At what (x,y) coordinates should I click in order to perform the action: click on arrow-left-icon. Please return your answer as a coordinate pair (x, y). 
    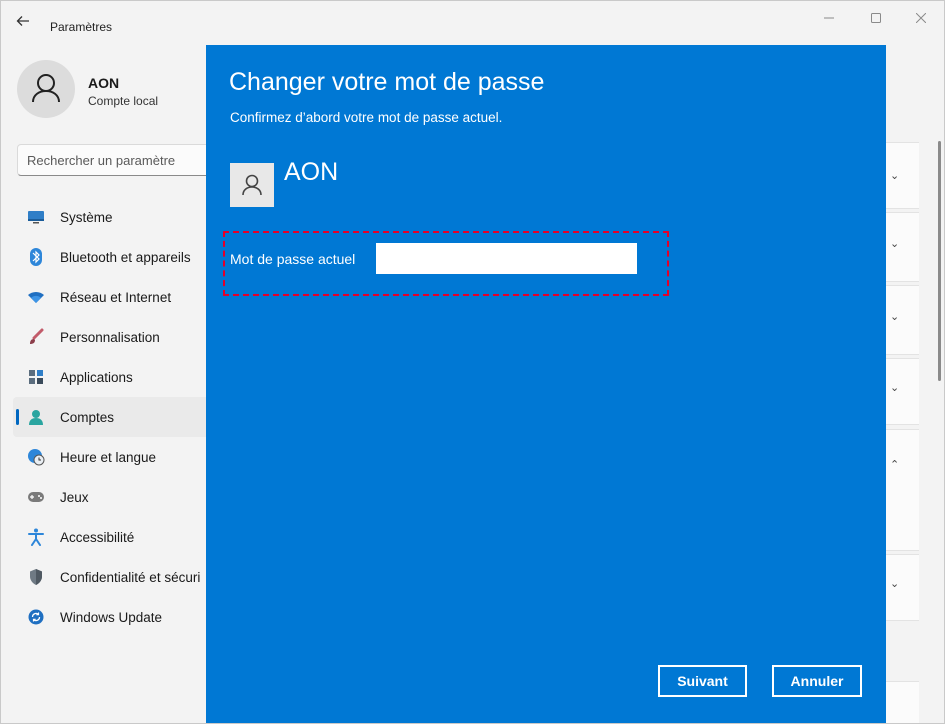
    Looking at the image, I should click on (22, 21).